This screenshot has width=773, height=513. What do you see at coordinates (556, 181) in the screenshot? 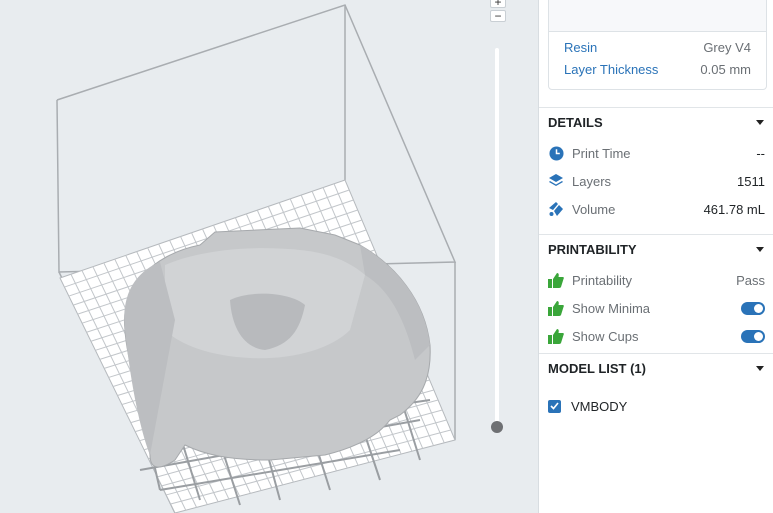
I see `layers-icon` at bounding box center [556, 181].